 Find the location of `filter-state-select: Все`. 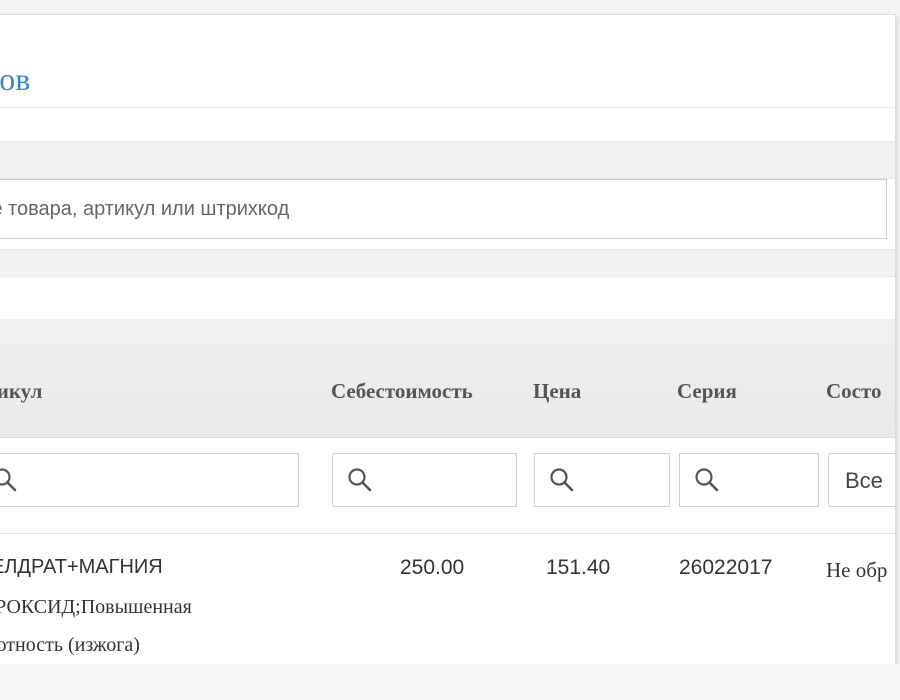

filter-state-select: Все is located at coordinates (861, 480).